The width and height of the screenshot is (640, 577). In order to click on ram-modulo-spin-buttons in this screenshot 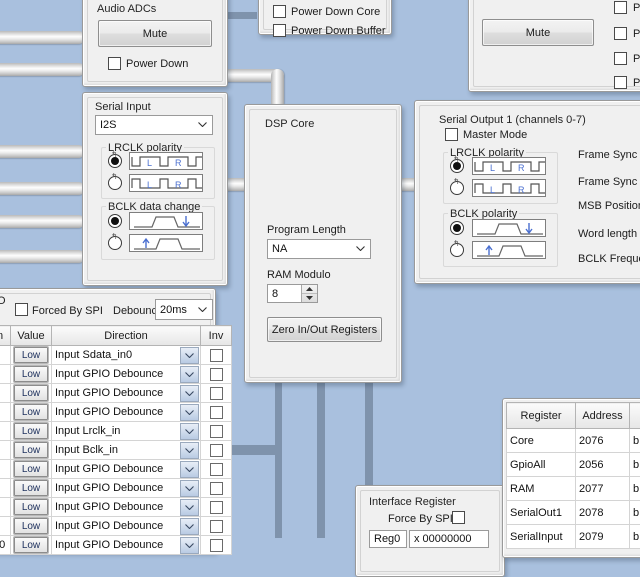, I will do `click(309, 293)`.